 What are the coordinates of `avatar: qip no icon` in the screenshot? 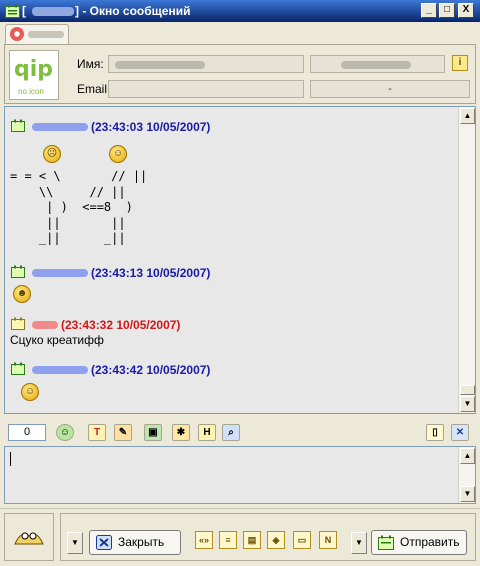 It's located at (34, 75).